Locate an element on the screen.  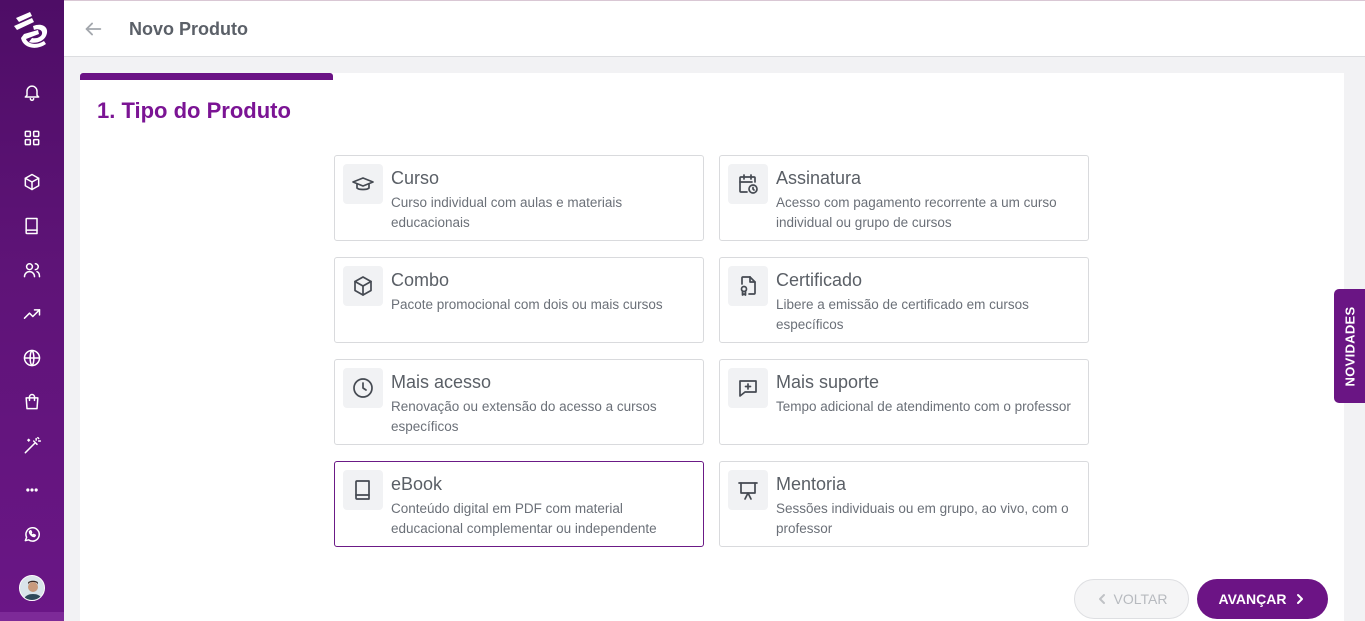
step-title: 1. Tipo do Produto is located at coordinates (194, 110).